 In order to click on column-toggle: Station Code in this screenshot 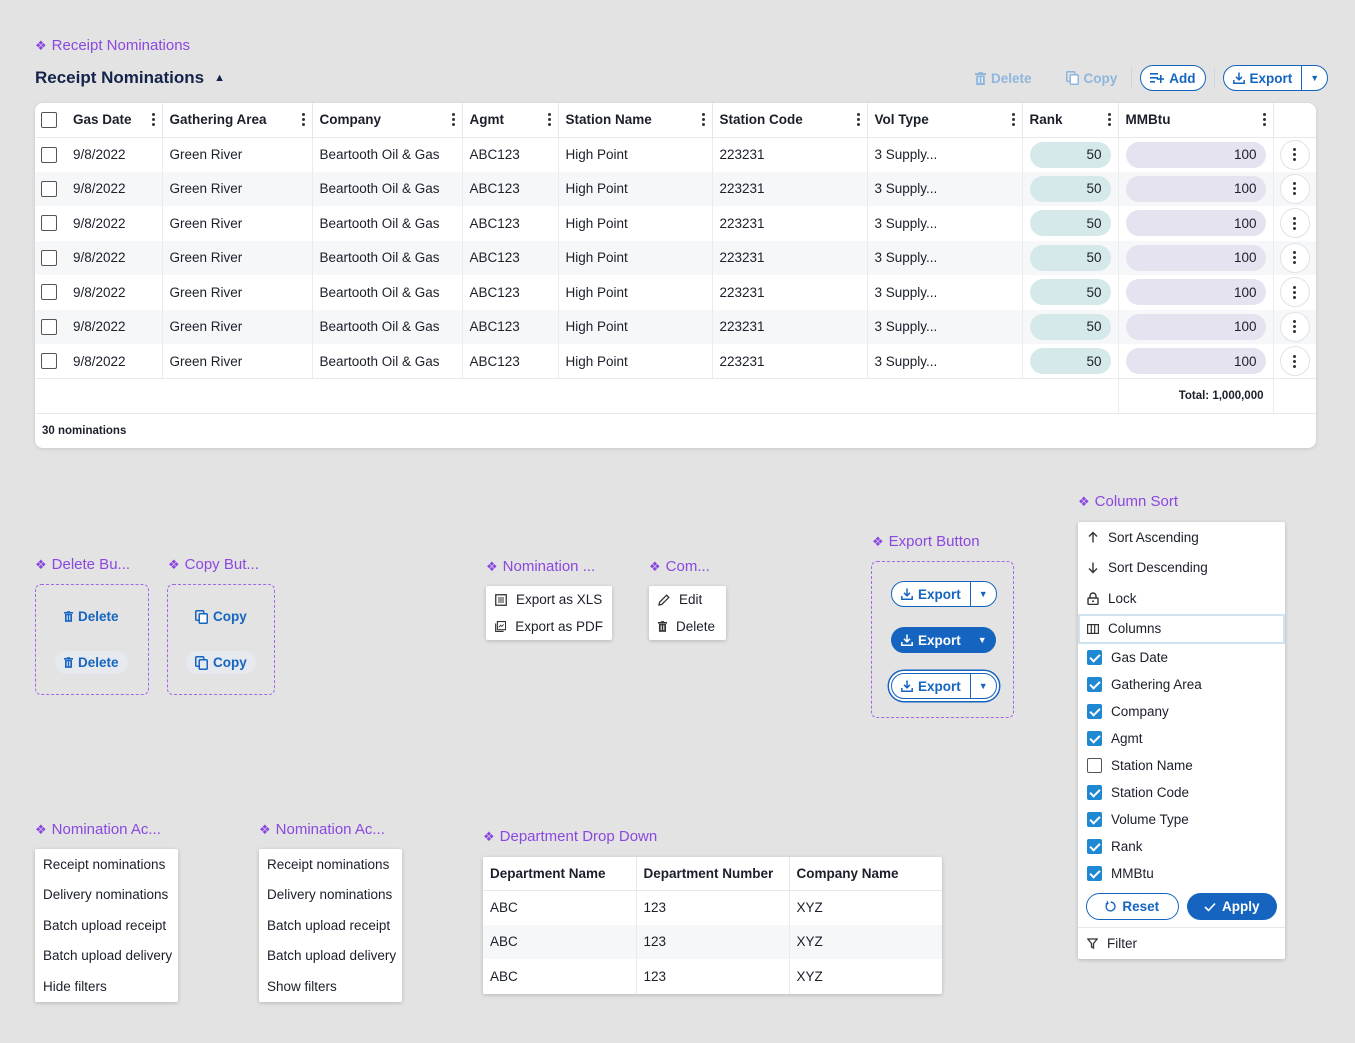, I will do `click(1181, 792)`.